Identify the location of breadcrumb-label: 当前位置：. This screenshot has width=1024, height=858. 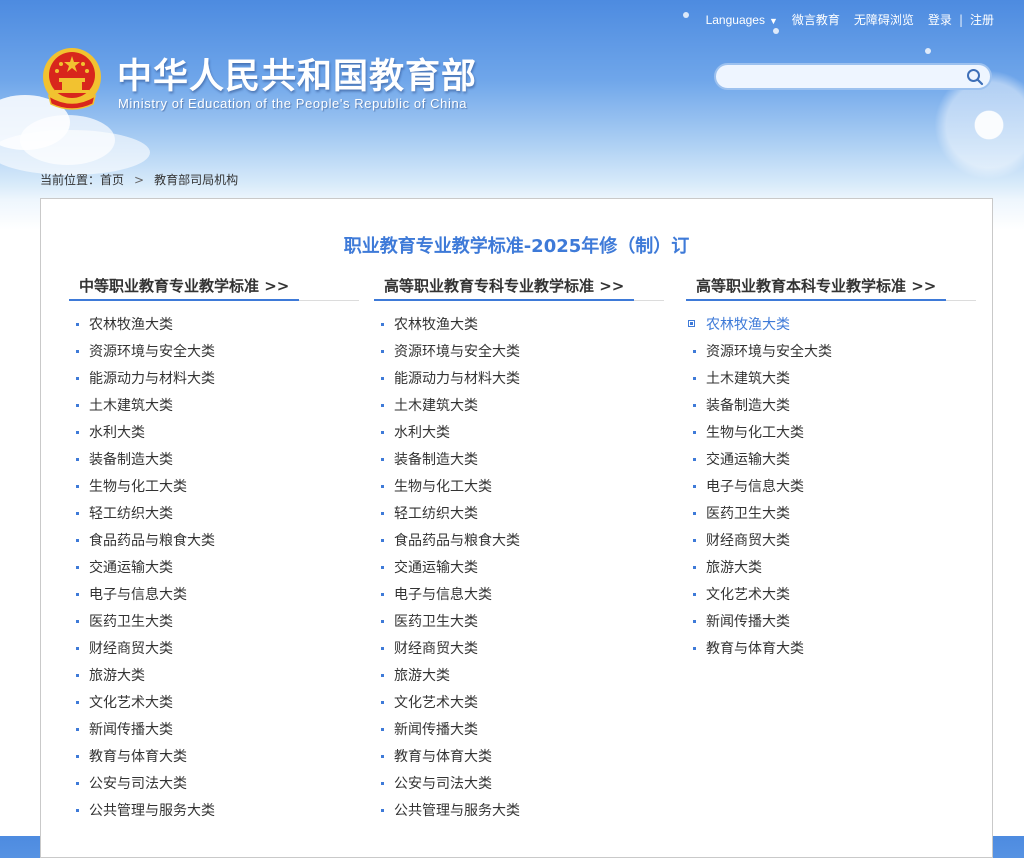
(70, 180).